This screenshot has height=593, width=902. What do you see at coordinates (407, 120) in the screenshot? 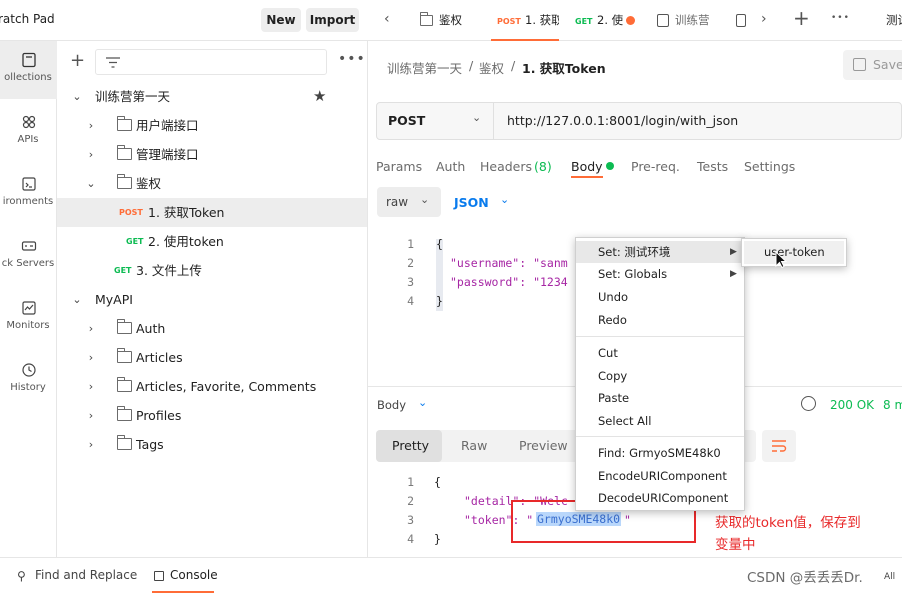
I see `method-label: POST` at bounding box center [407, 120].